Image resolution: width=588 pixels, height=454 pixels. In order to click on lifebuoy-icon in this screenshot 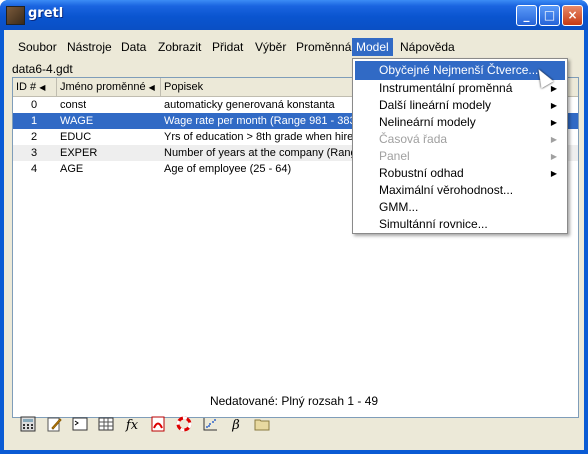, I will do `click(184, 426)`.